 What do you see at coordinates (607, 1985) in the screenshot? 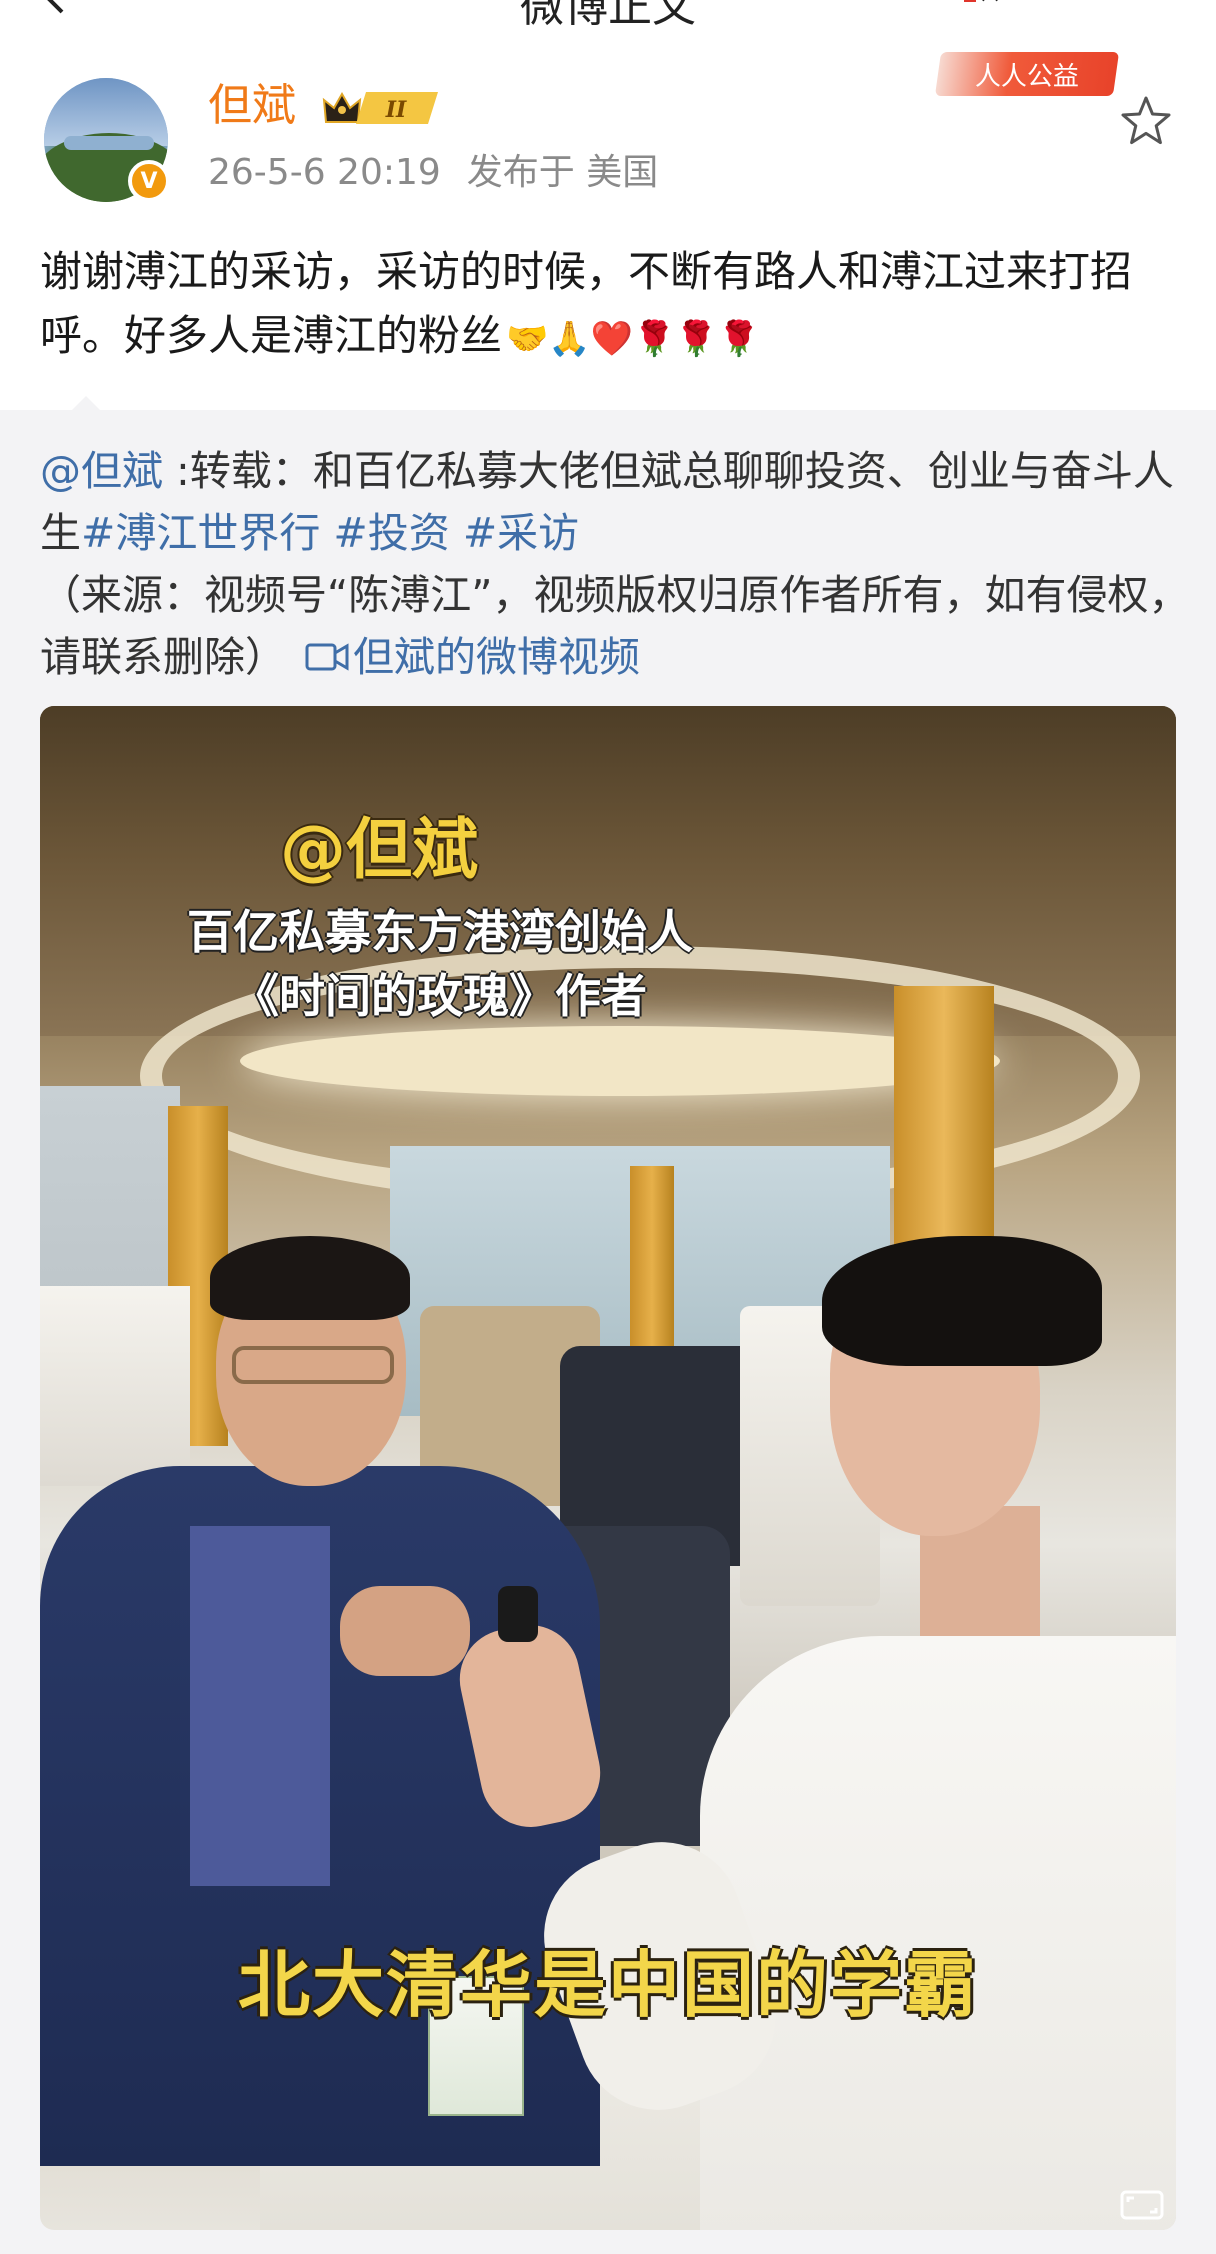
I see `video-subtitle: 北大清华是中国的学霸` at bounding box center [607, 1985].